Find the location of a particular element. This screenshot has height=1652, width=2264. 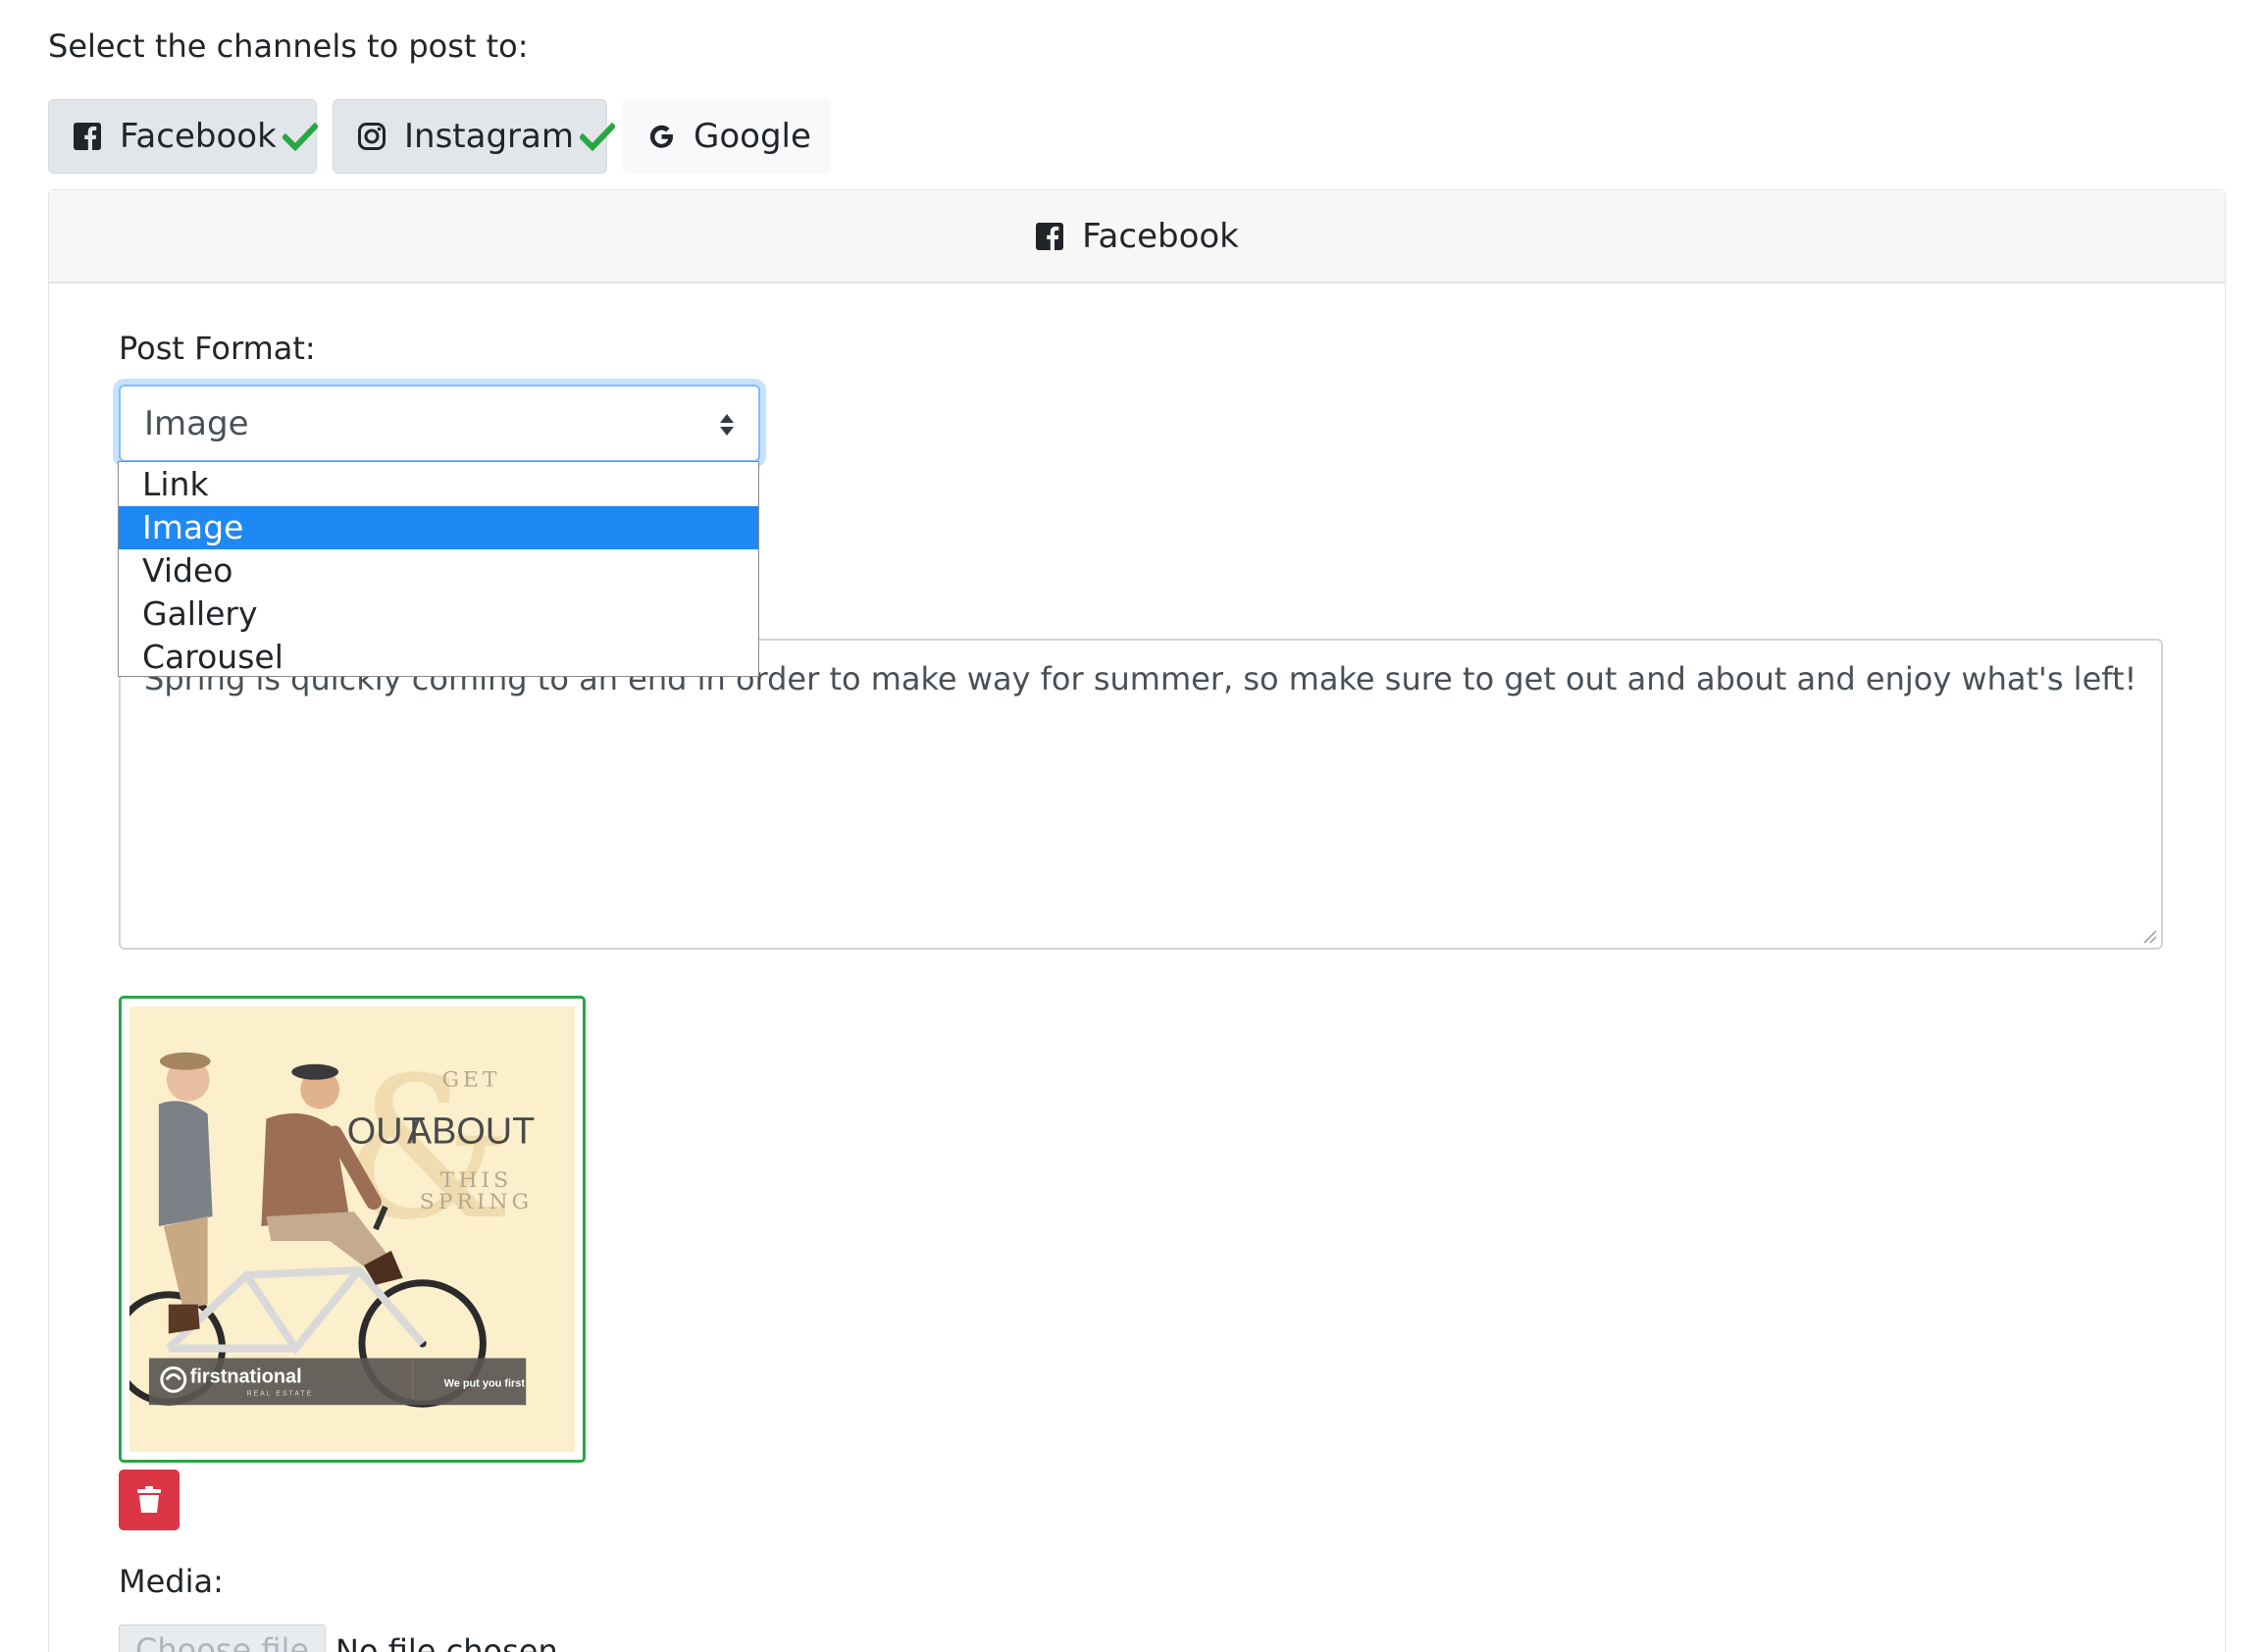

resize-grip-icon is located at coordinates (2149, 936).